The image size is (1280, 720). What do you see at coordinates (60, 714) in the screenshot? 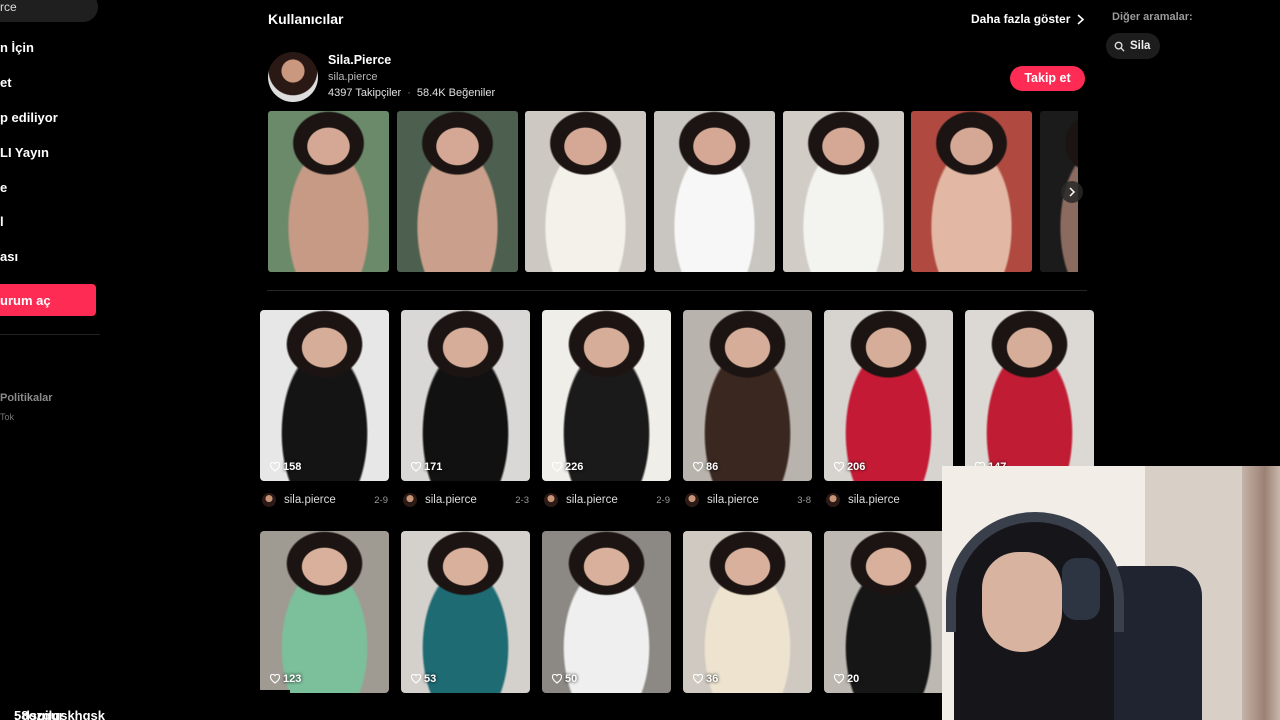
I see `chat-message: : dsgjlgskhgsk` at bounding box center [60, 714].